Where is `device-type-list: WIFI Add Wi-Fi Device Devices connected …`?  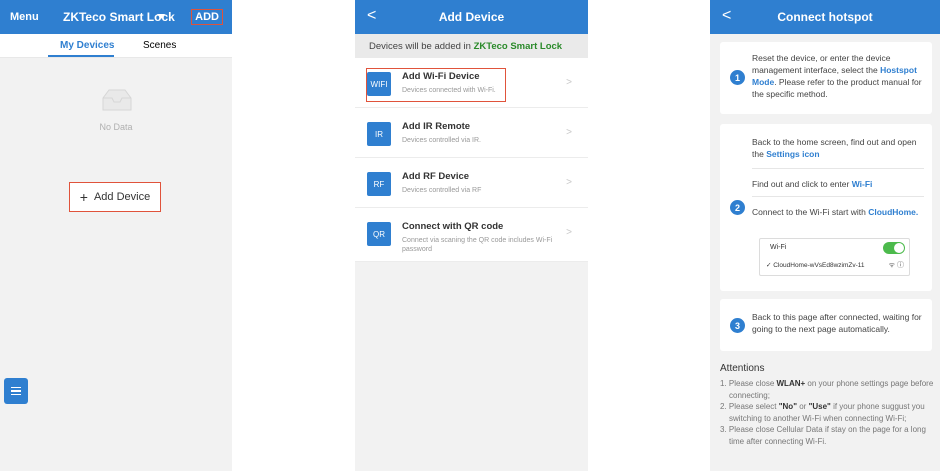 device-type-list: WIFI Add Wi-Fi Device Devices connected … is located at coordinates (471, 160).